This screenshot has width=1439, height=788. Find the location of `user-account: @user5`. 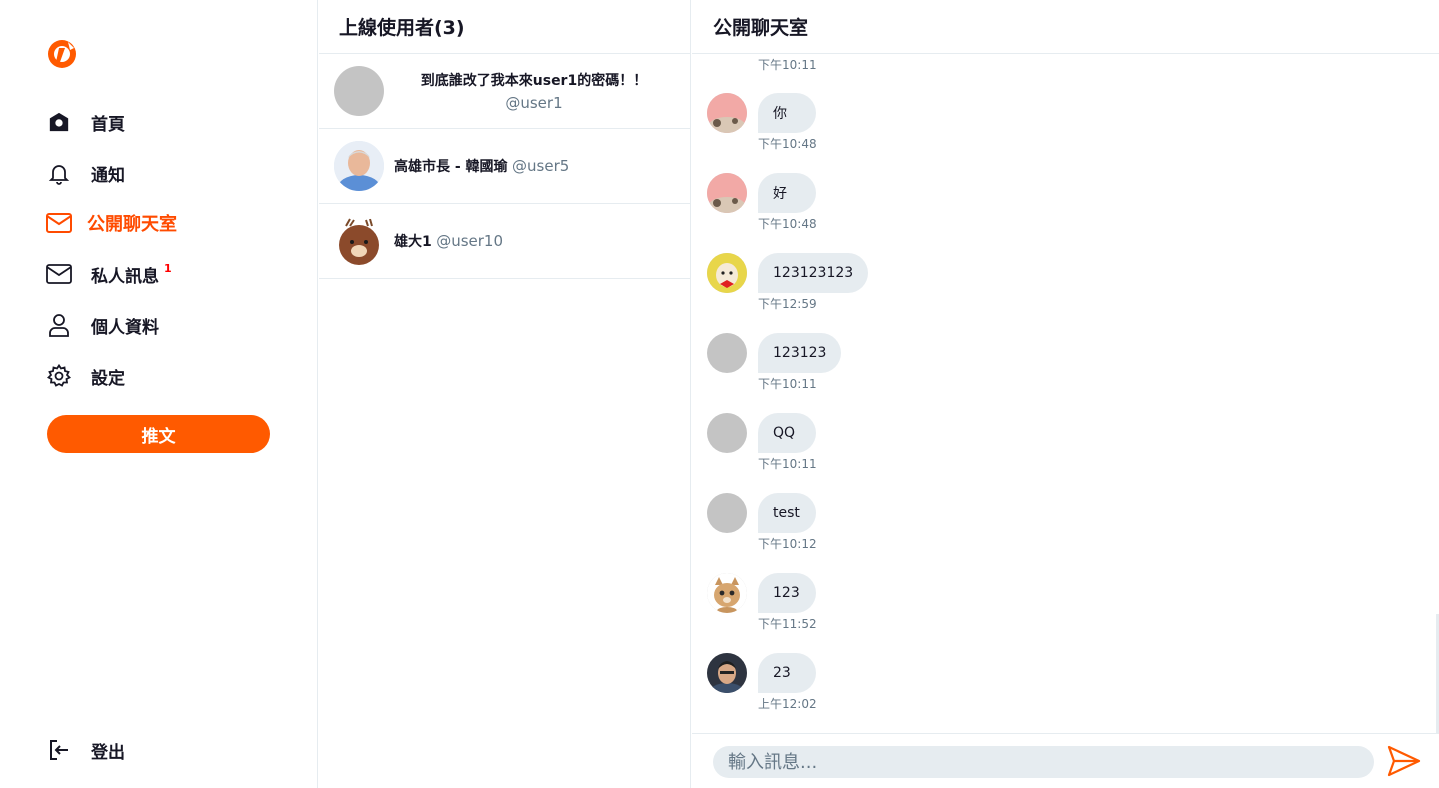

user-account: @user5 is located at coordinates (541, 166).